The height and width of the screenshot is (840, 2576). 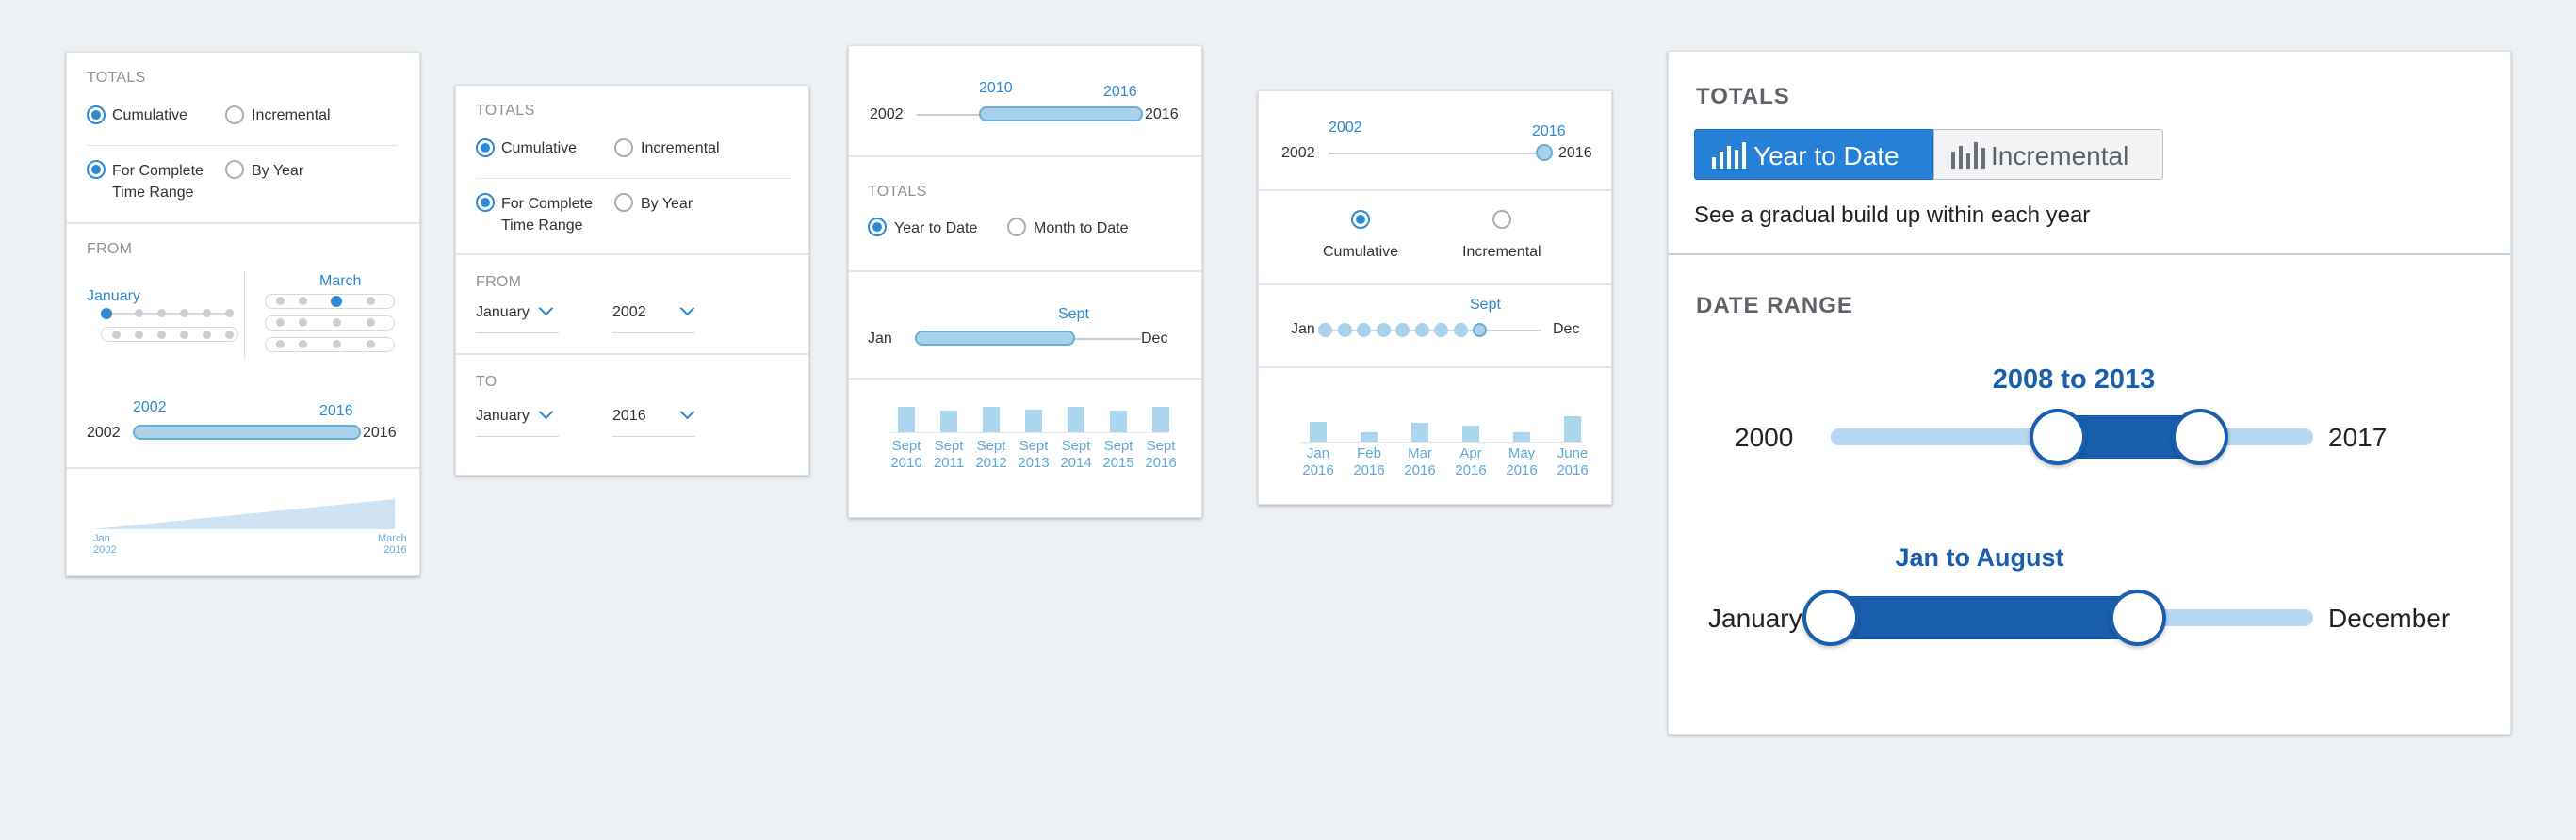 I want to click on year-track, so click(x=1435, y=153).